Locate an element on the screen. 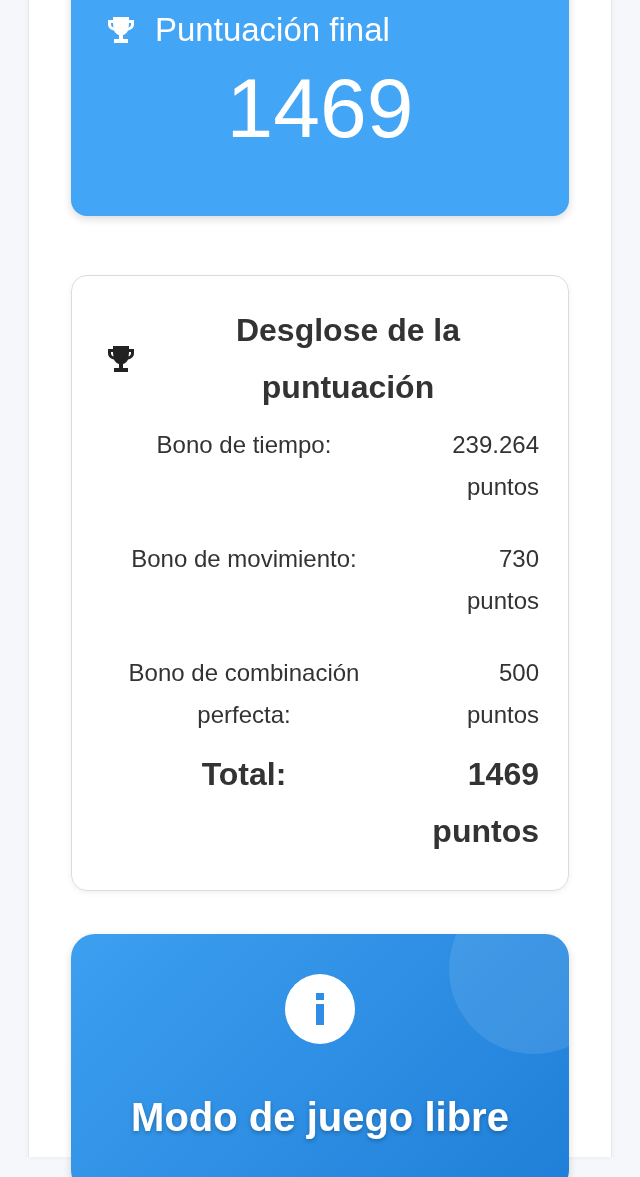  total-label: Total: is located at coordinates (244, 774).